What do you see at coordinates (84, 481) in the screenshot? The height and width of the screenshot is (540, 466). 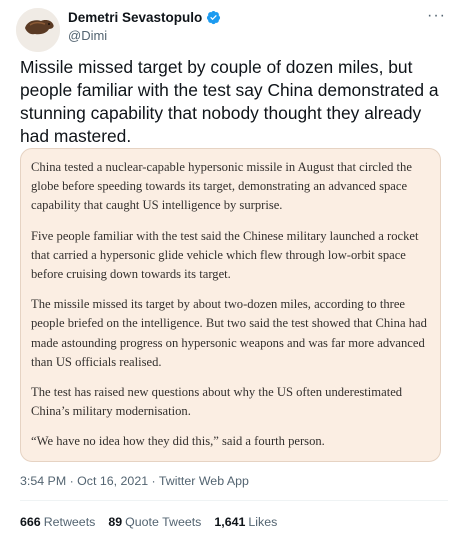 I see `tweet-timestamp: 3:54 PM · Oct 16, 2021` at bounding box center [84, 481].